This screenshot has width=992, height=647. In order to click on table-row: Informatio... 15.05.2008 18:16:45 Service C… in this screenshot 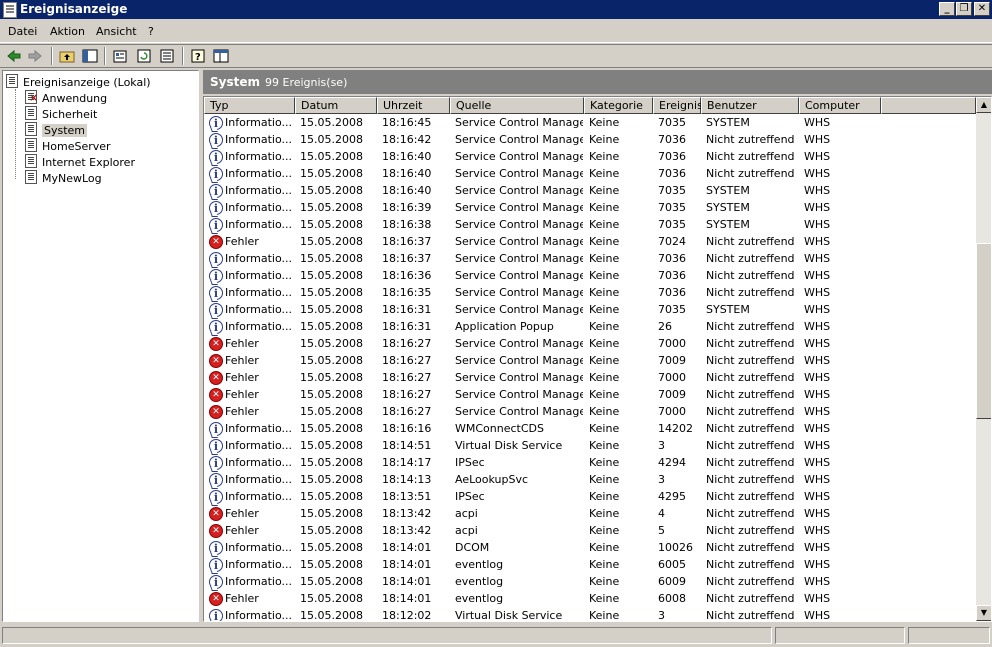, I will do `click(589, 123)`.